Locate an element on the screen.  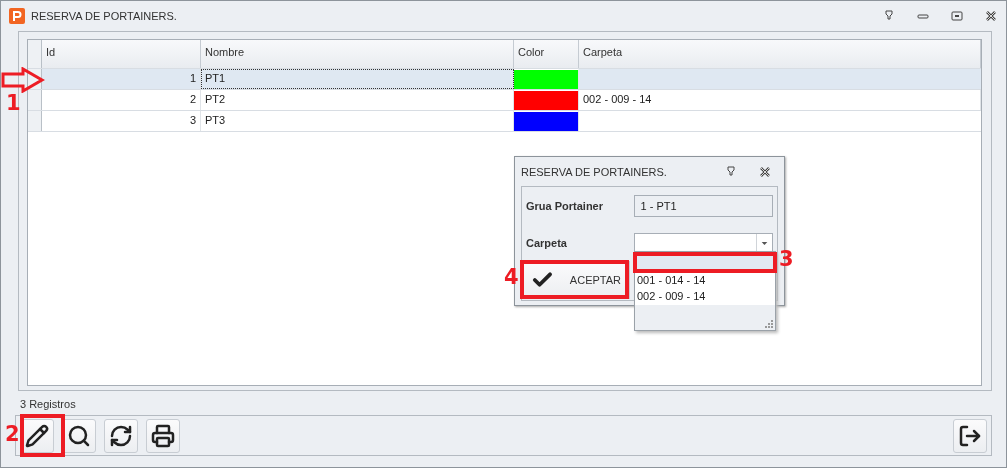
annotation-number: 4 is located at coordinates (511, 277).